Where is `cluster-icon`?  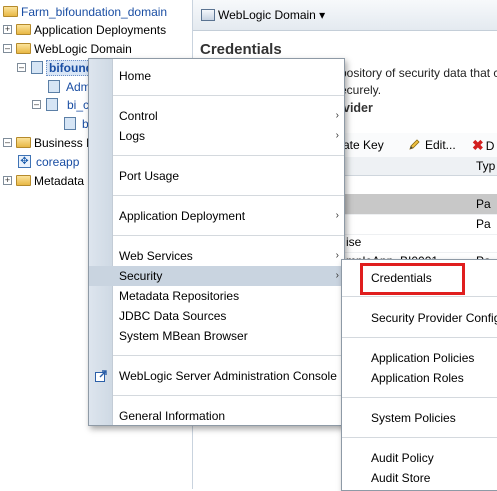
cluster-icon is located at coordinates (52, 104).